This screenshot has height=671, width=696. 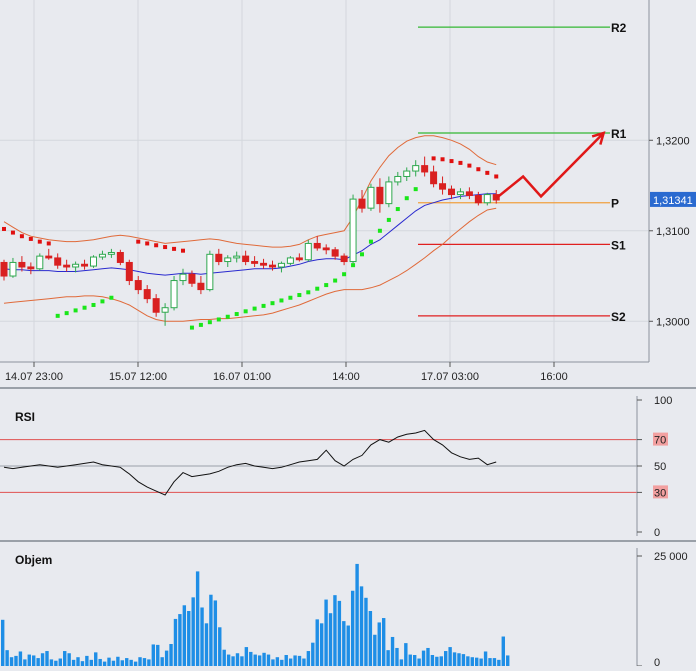 I want to click on pivot-label-s2: S2, so click(x=618, y=317).